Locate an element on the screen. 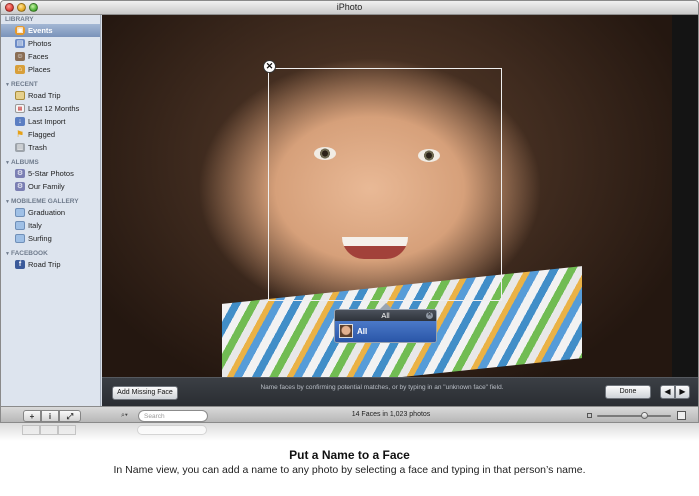 This screenshot has width=699, height=496. large-thumbnail-icon is located at coordinates (681, 415).